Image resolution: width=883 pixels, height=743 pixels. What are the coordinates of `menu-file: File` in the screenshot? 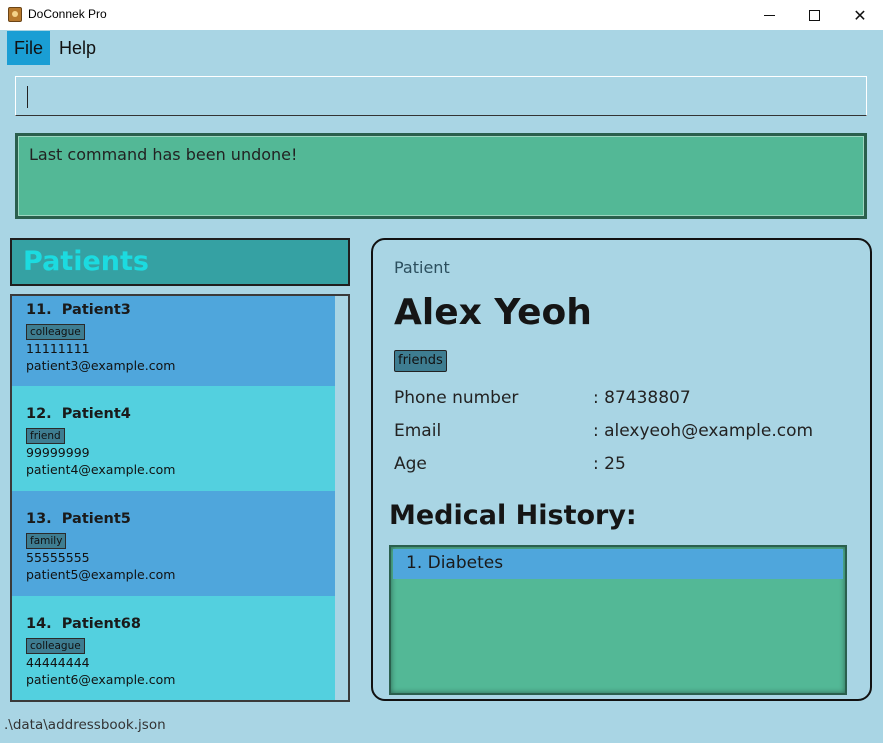 It's located at (29, 48).